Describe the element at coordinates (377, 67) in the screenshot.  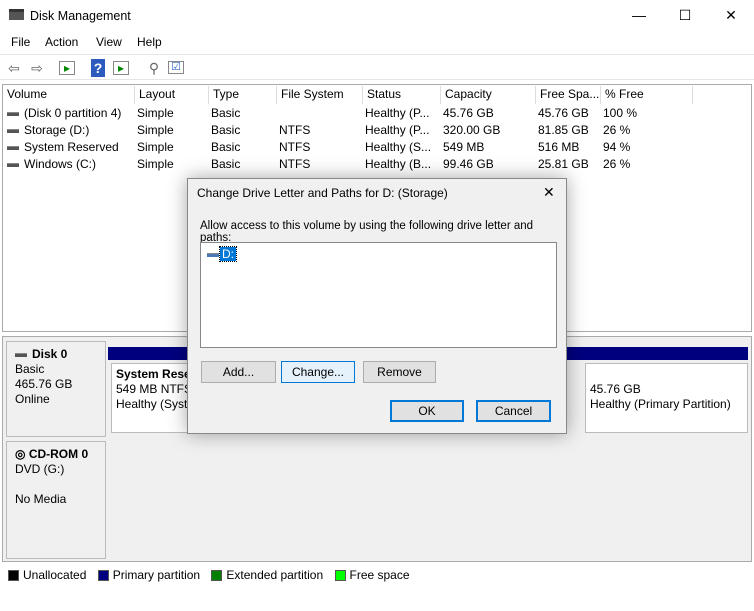
I see `toolbar: ⇦ ⇨ ▸ ? ▸ ⚲ ☑` at that location.